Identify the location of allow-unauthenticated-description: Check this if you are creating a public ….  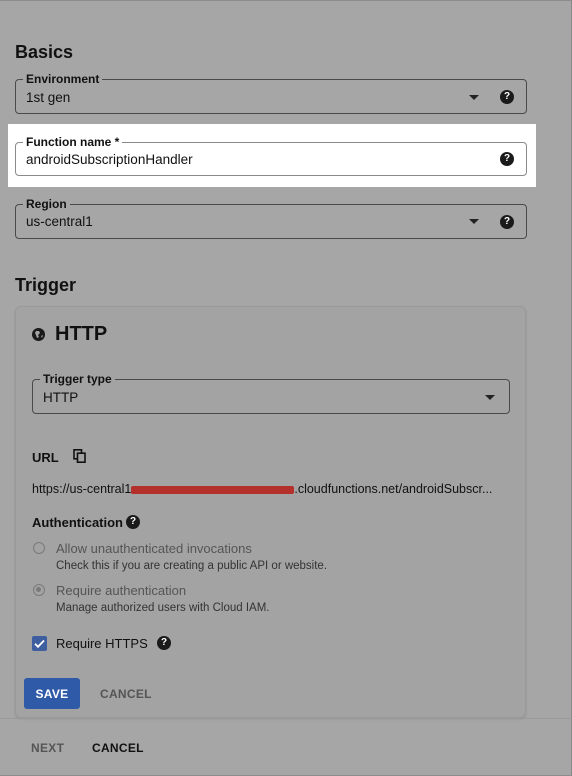
(192, 566).